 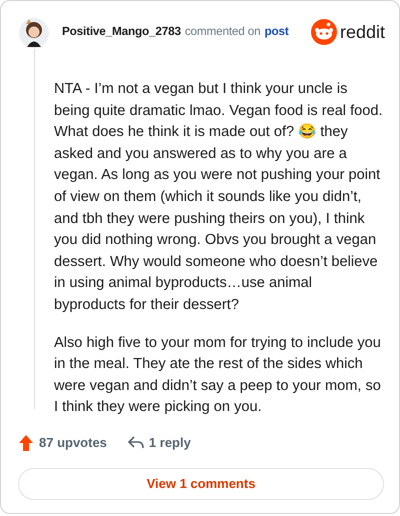 What do you see at coordinates (201, 484) in the screenshot?
I see `view-comments-button: View 1 comments` at bounding box center [201, 484].